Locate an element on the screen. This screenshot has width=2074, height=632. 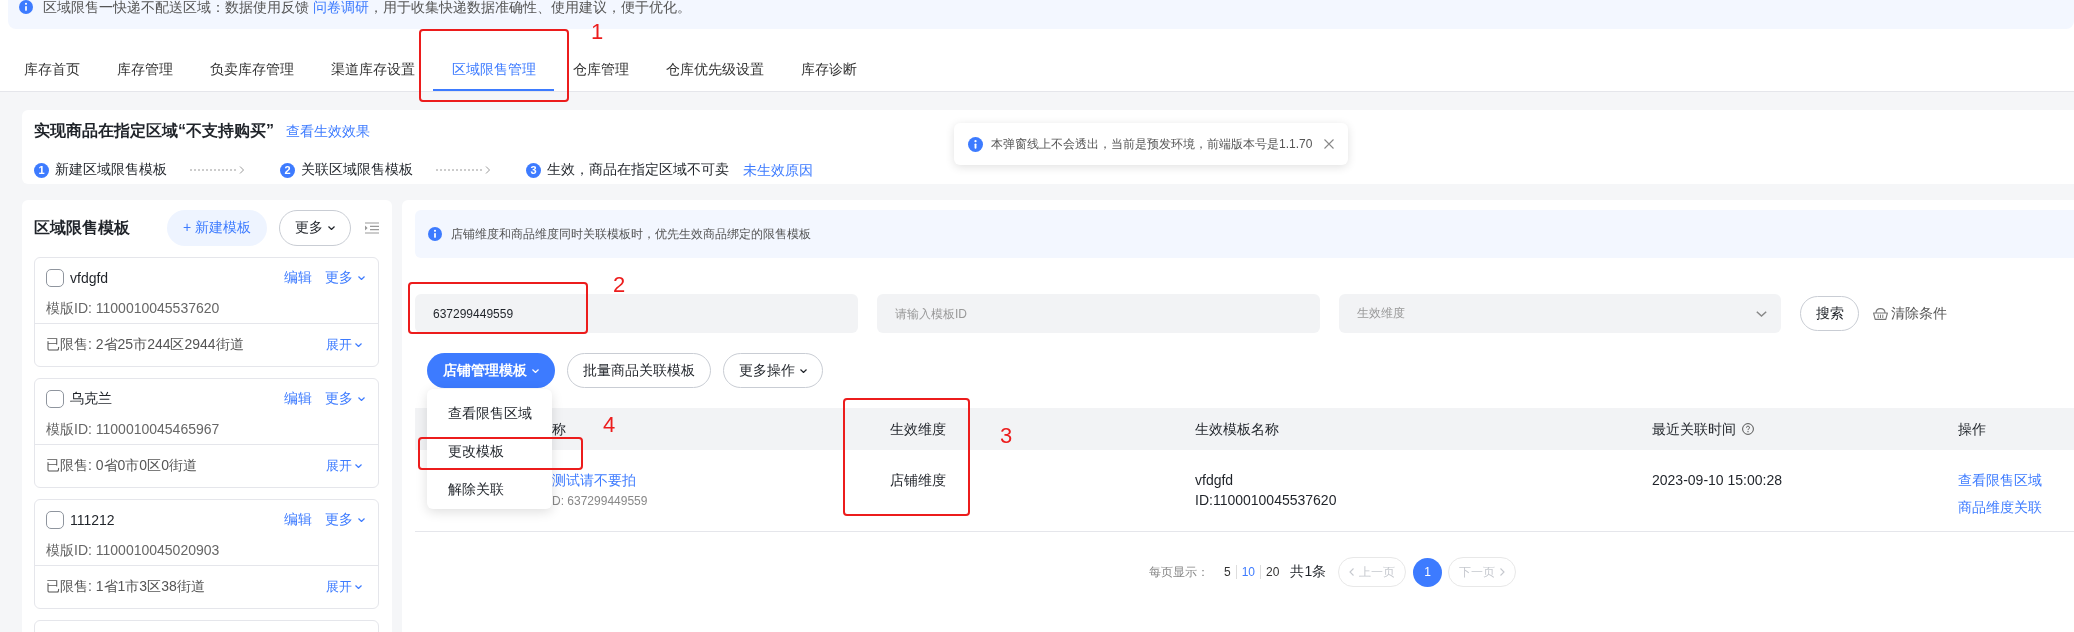
action-button: 店铺管理模板 is located at coordinates (491, 370).